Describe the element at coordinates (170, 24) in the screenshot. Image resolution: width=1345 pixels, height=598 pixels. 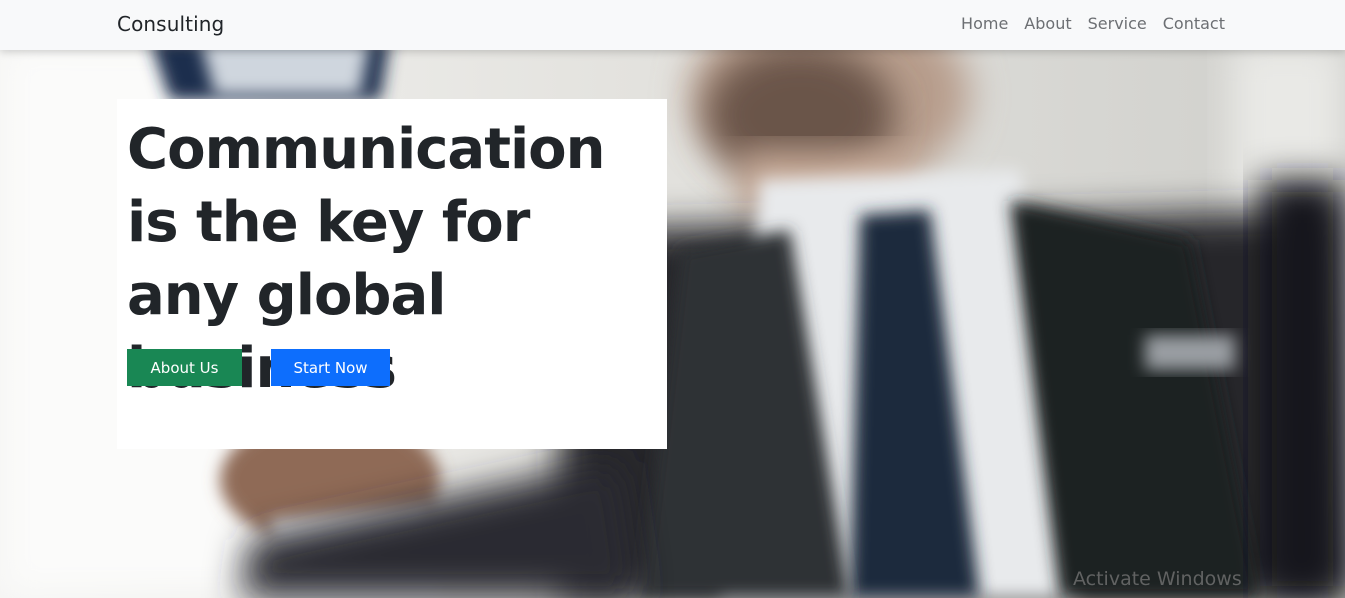
I see `brand-link: Consulting` at that location.